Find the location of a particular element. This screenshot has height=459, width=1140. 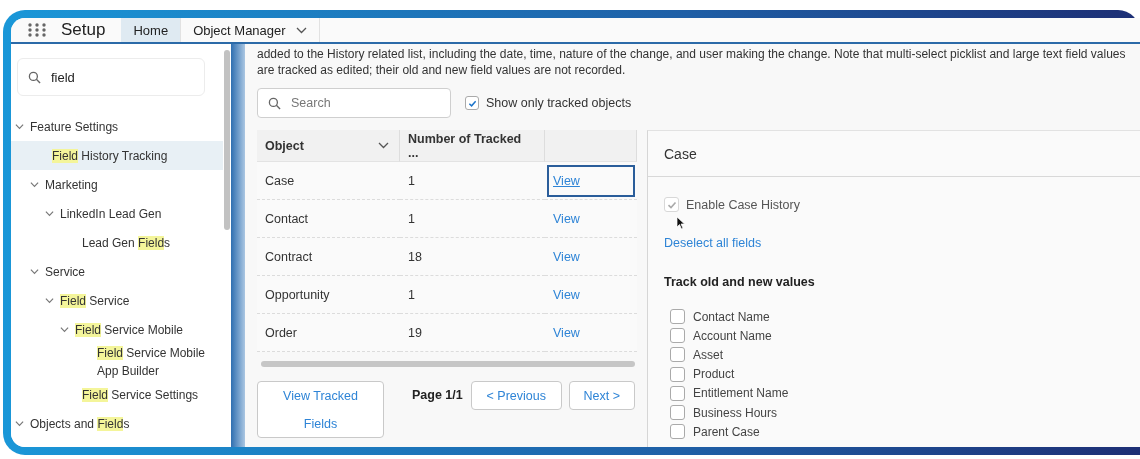

search-field: Search is located at coordinates (354, 103).